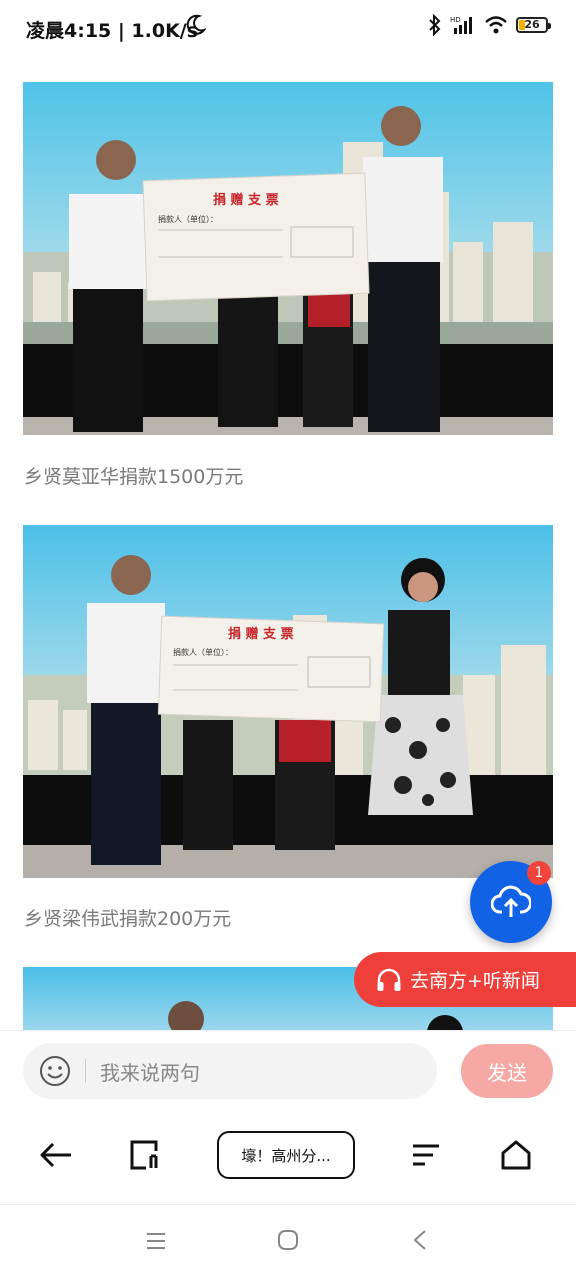 Image resolution: width=576 pixels, height=1281 pixels. Describe the element at coordinates (288, 28) in the screenshot. I see `status-bar: 凌晨4:15 | 1.0K/s HD 26` at that location.